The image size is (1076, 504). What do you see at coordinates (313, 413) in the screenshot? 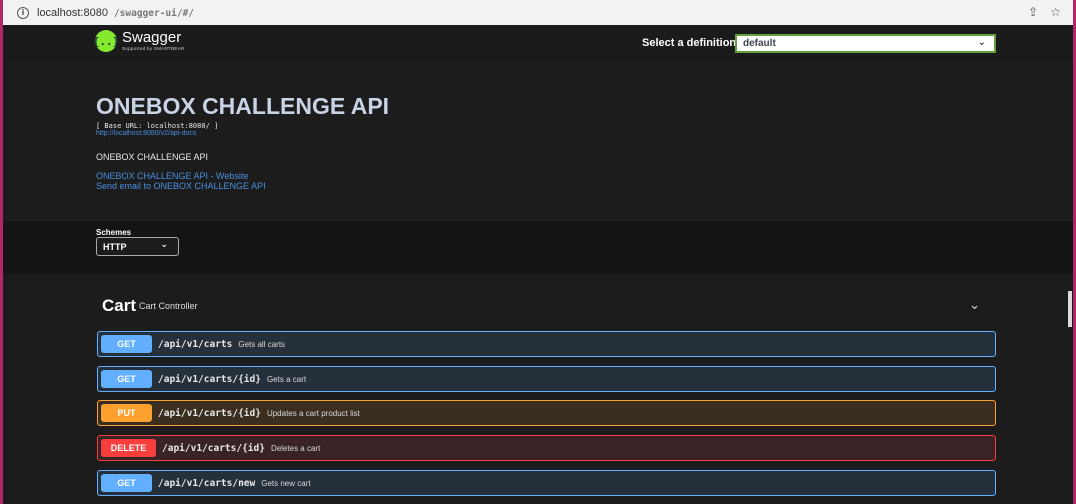
I see `op-summary: Updates a cart product list` at bounding box center [313, 413].